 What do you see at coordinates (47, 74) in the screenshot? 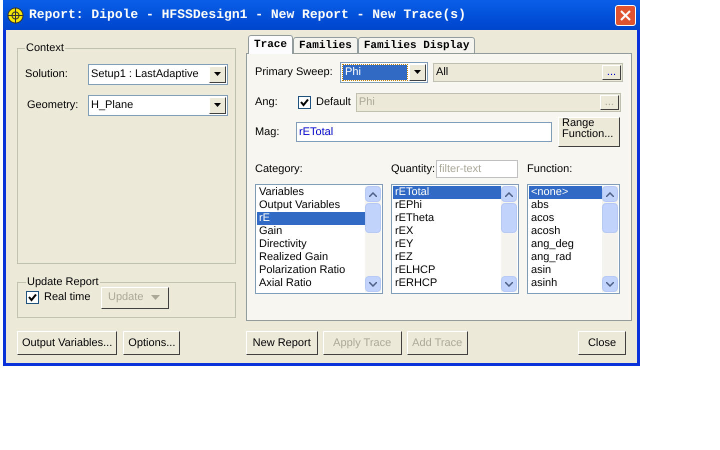
I see `field-label: Solution:` at bounding box center [47, 74].